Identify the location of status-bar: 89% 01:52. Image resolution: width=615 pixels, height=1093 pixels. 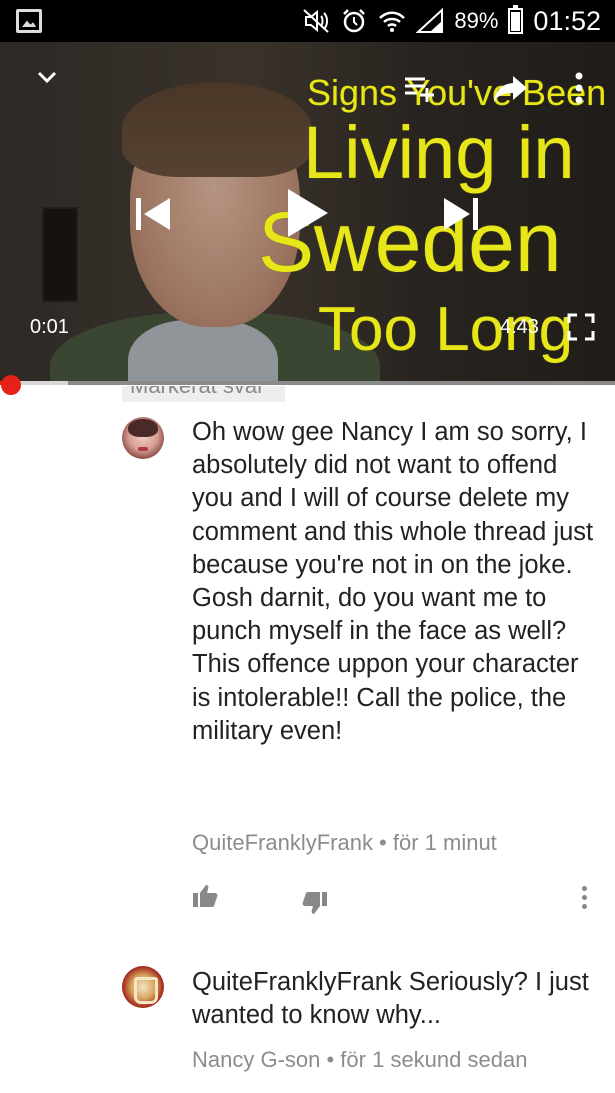
(307, 21).